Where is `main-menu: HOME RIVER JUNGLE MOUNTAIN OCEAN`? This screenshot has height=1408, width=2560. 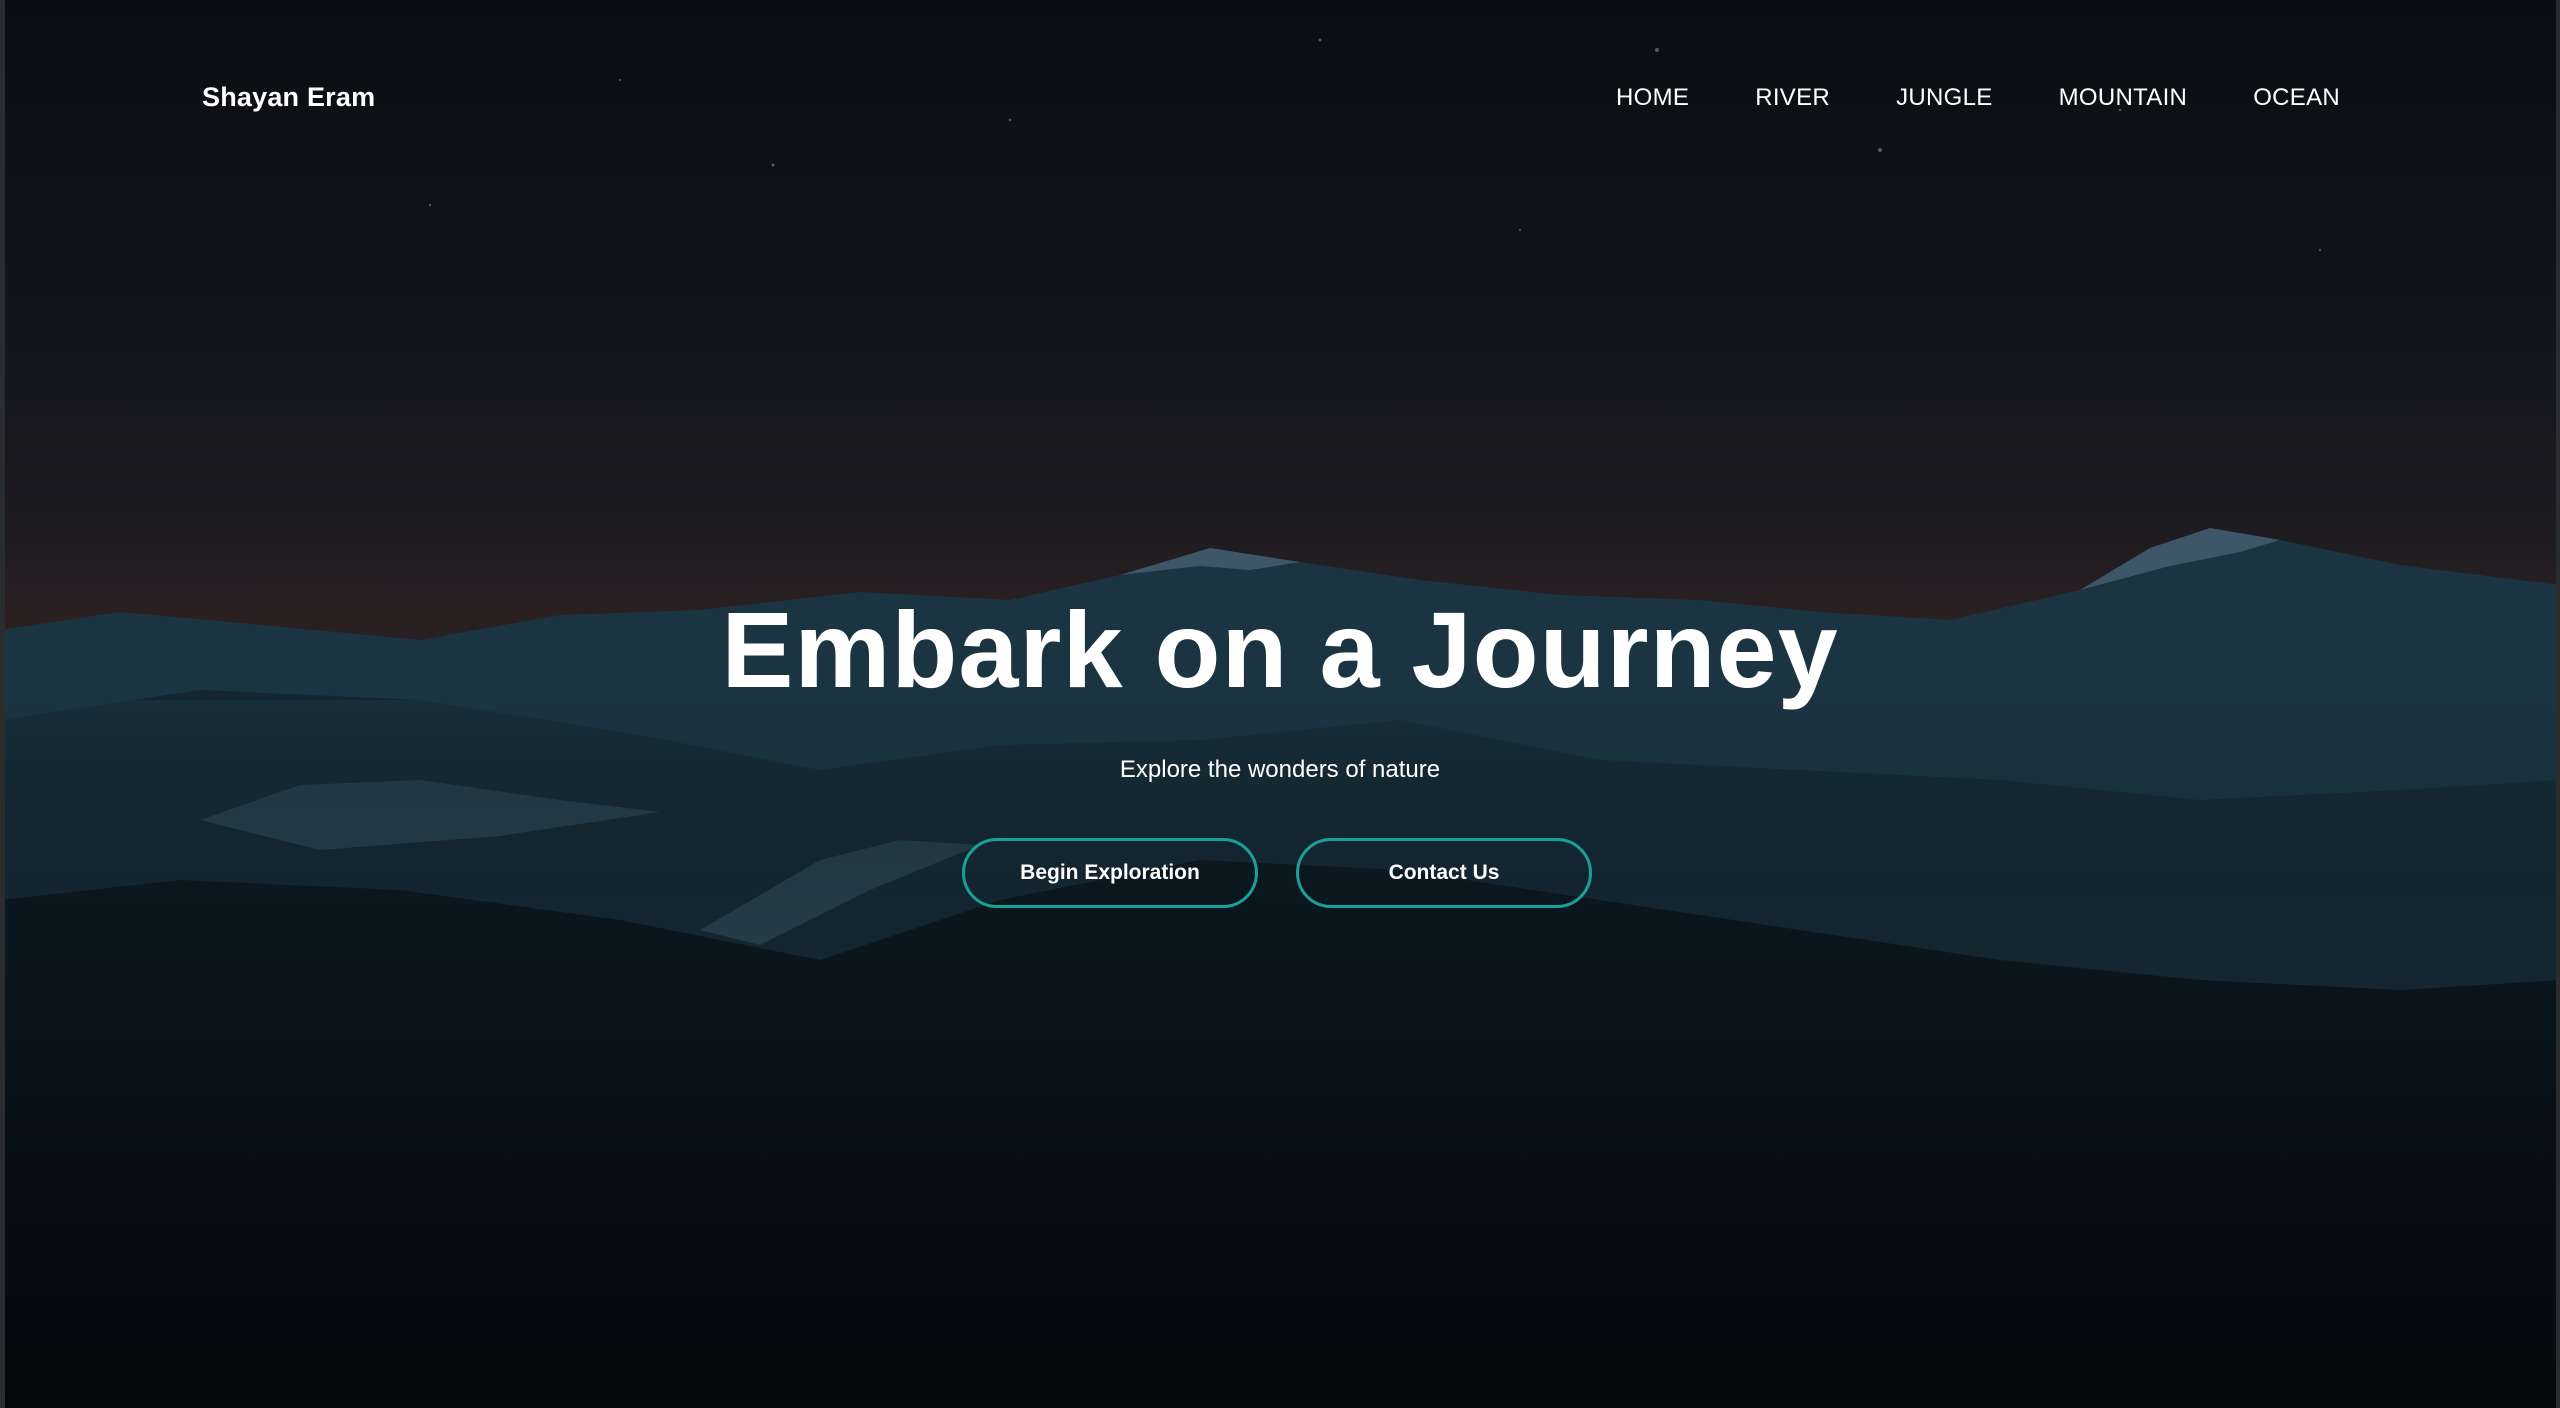 main-menu: HOME RIVER JUNGLE MOUNTAIN OCEAN is located at coordinates (1978, 98).